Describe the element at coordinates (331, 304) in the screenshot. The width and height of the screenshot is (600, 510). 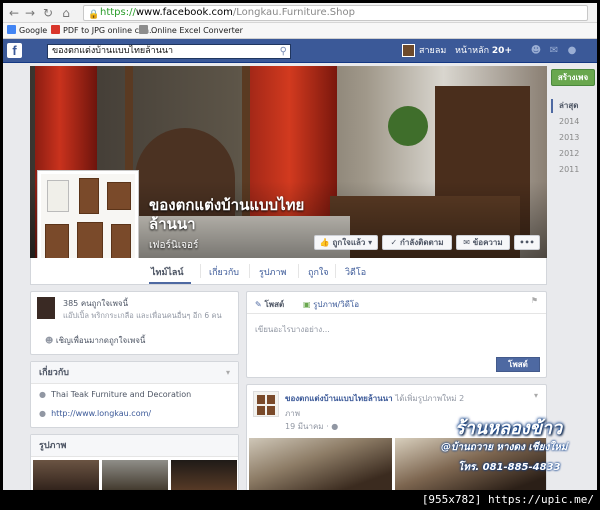
I see `composer-tab-photo: ▣ รูปภาพ/วิดีโอ` at that location.